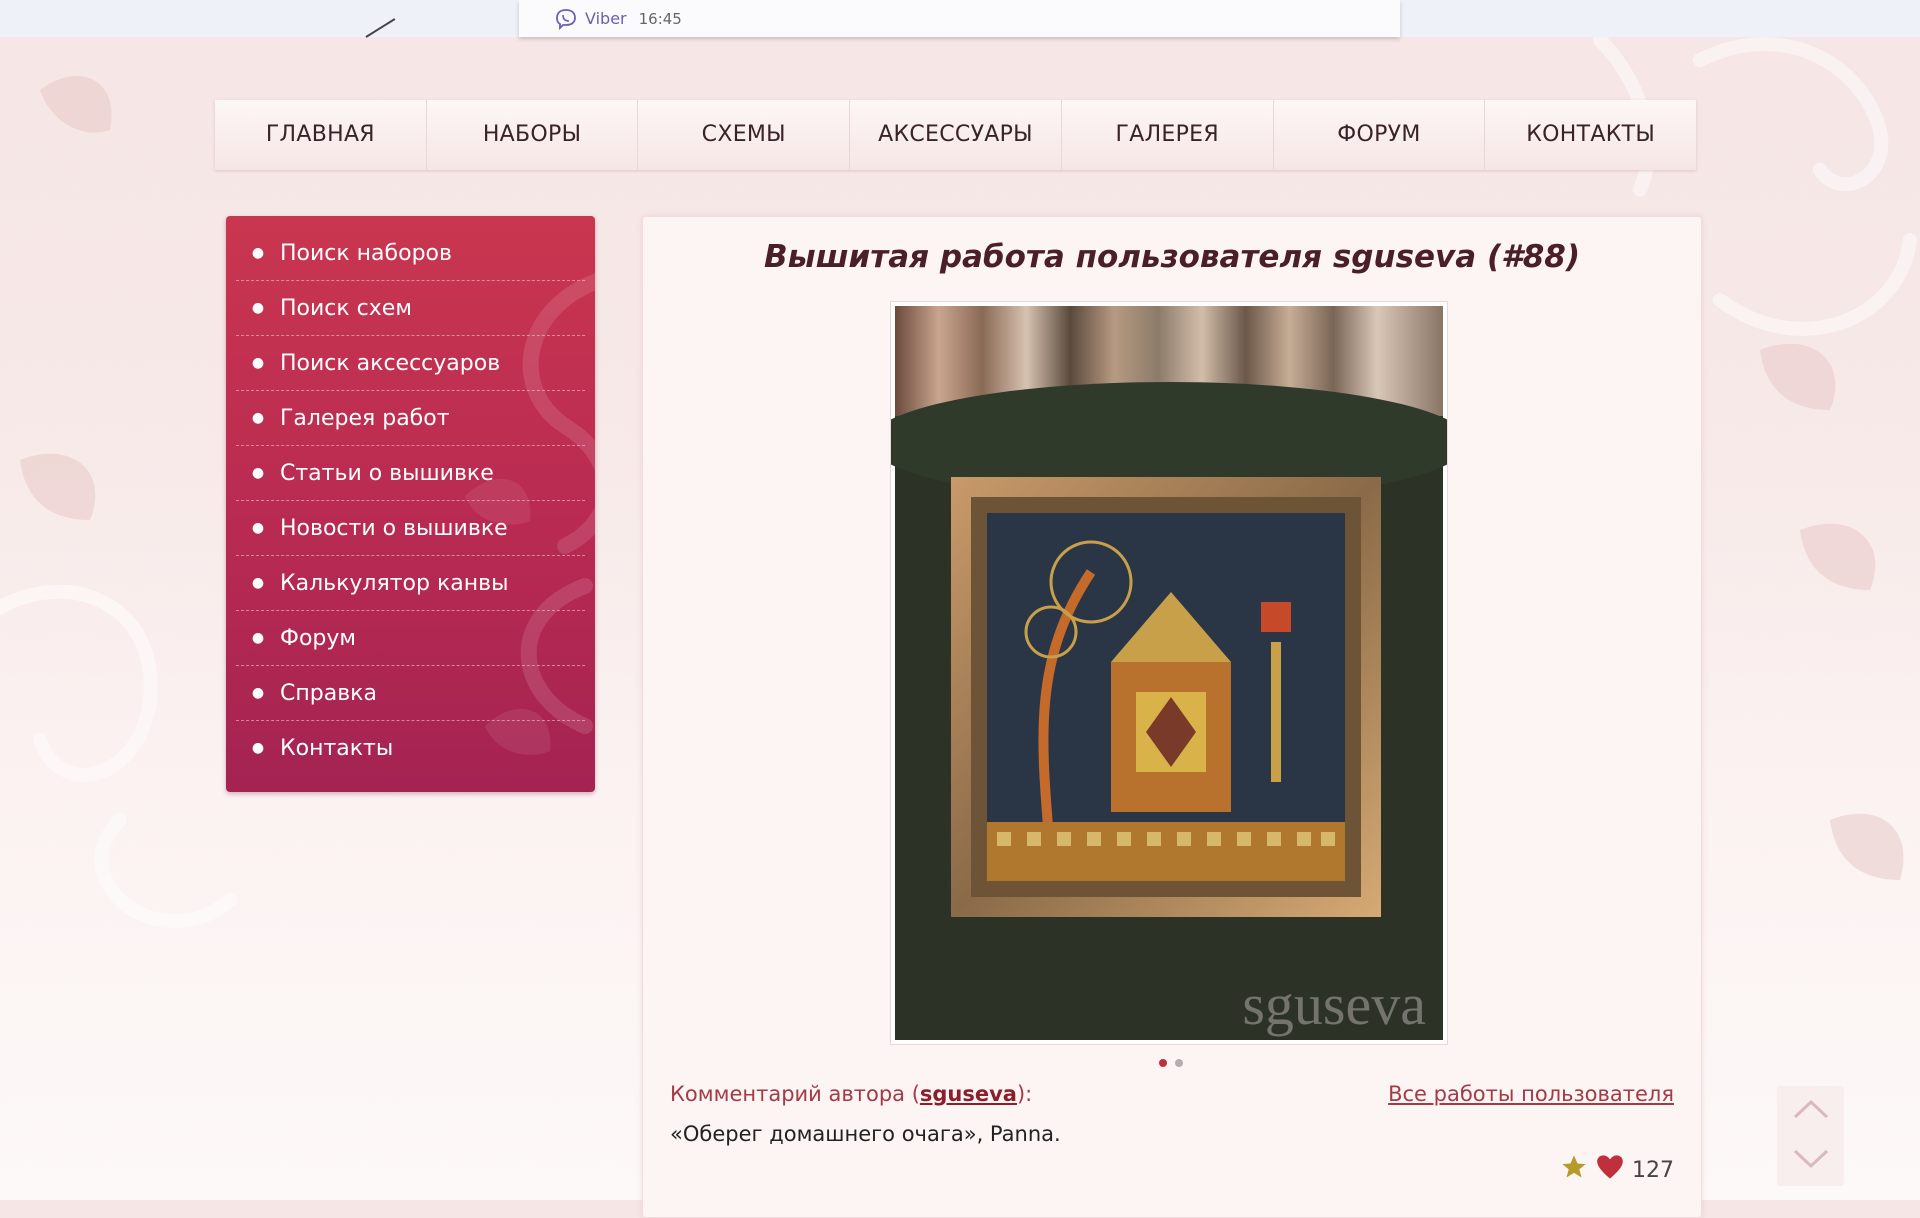  What do you see at coordinates (410, 693) in the screenshot?
I see `sidebar-item-help: ● Справка` at bounding box center [410, 693].